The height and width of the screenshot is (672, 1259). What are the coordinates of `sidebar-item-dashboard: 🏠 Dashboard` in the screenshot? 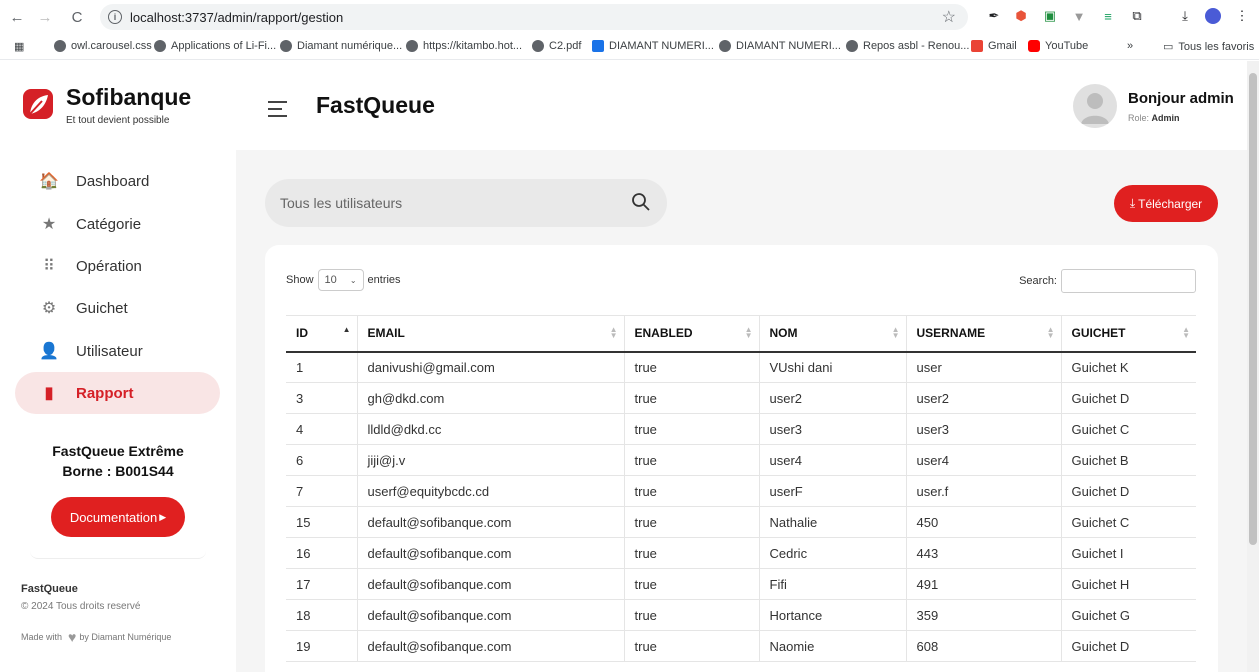 It's located at (117, 181).